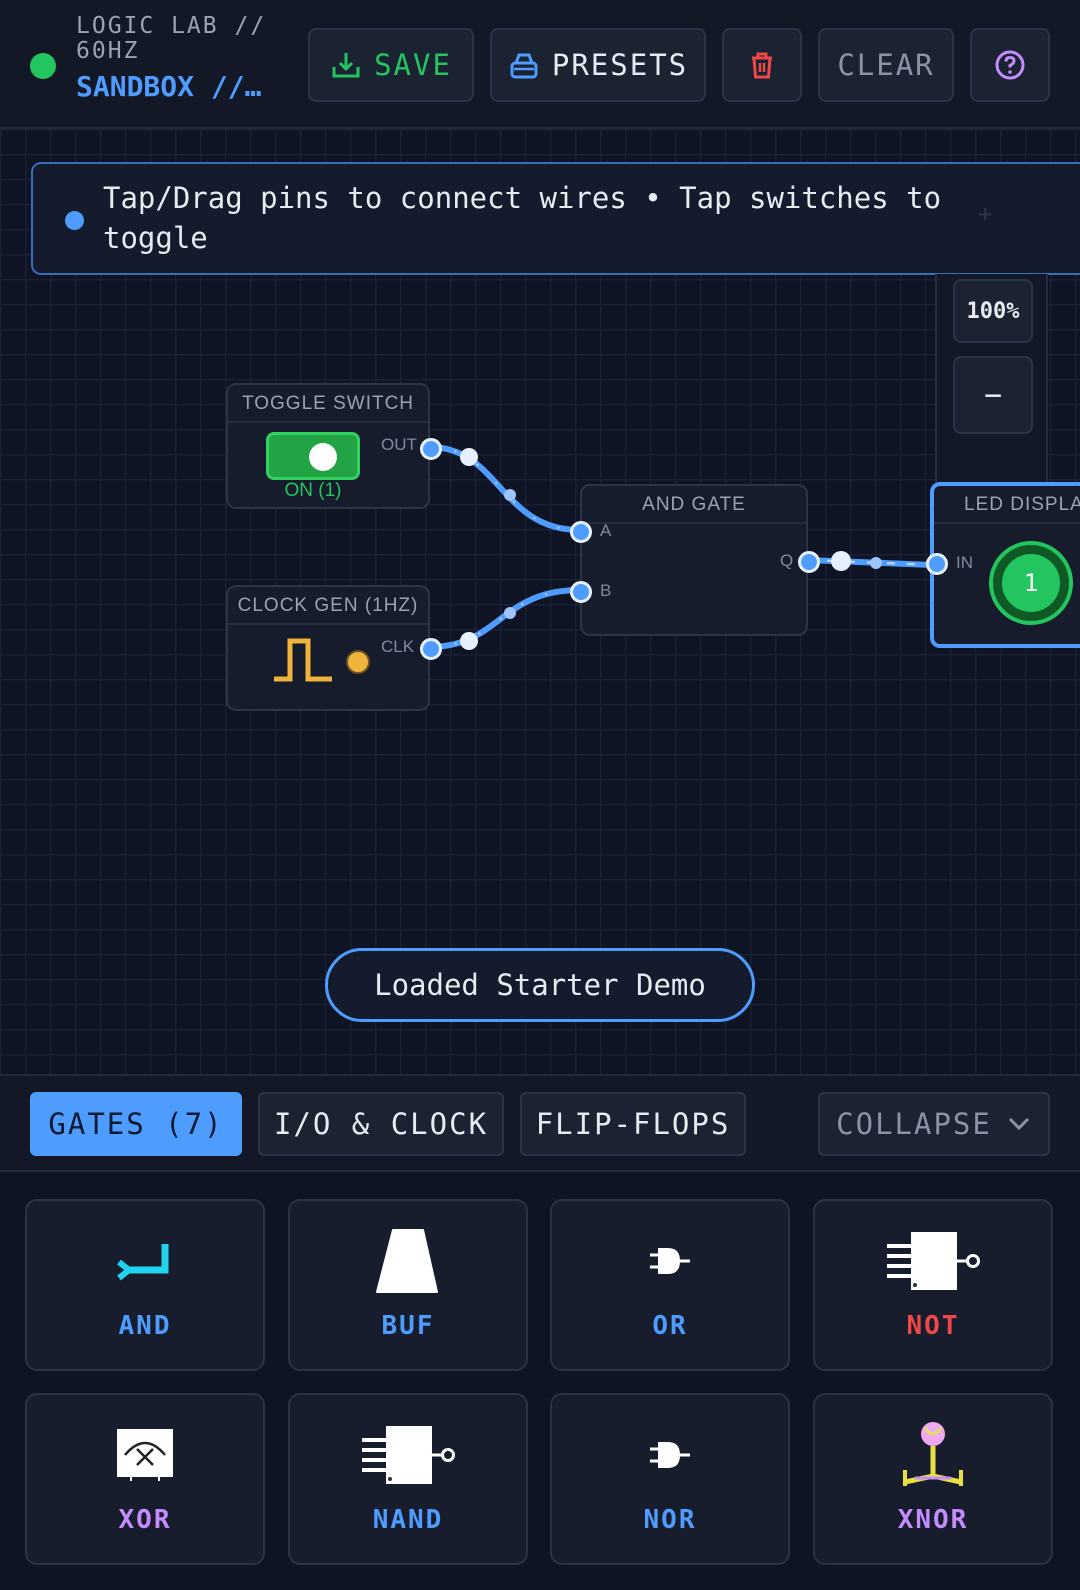 This screenshot has height=1590, width=1080. I want to click on pin-clk, so click(431, 649).